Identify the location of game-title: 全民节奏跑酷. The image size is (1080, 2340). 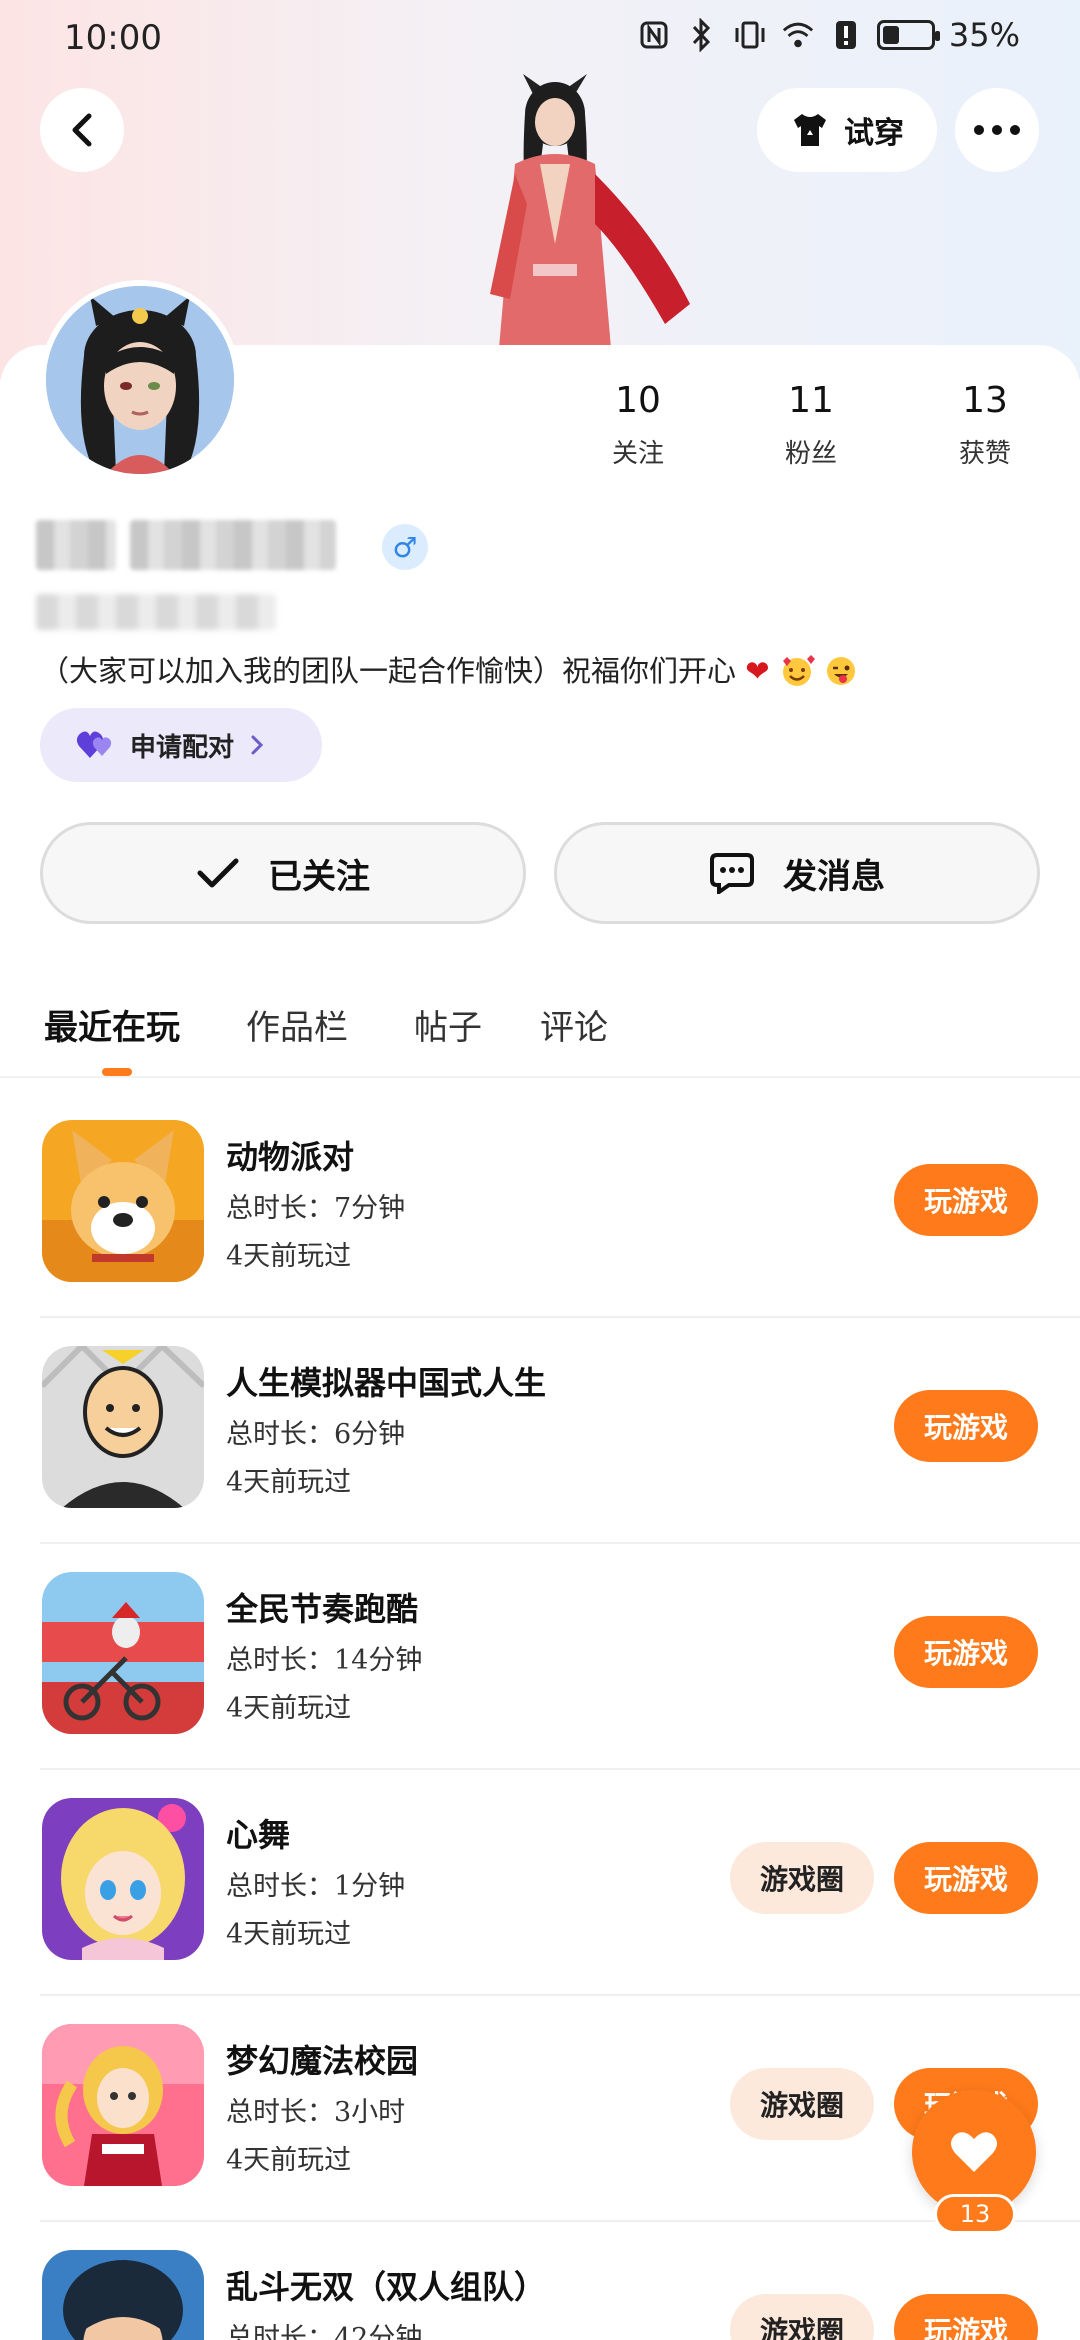
(322, 1609).